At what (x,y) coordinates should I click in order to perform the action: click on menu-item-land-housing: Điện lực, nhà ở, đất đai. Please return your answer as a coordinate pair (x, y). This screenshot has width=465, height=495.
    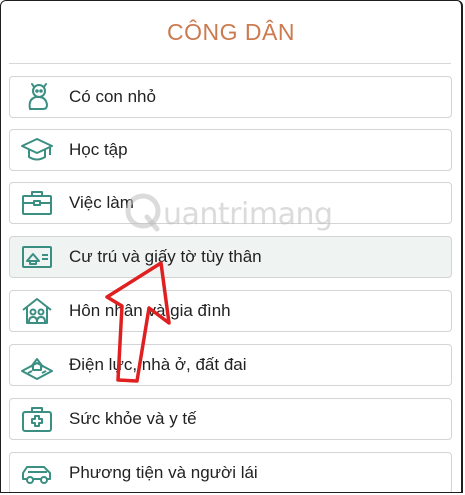
    Looking at the image, I should click on (230, 365).